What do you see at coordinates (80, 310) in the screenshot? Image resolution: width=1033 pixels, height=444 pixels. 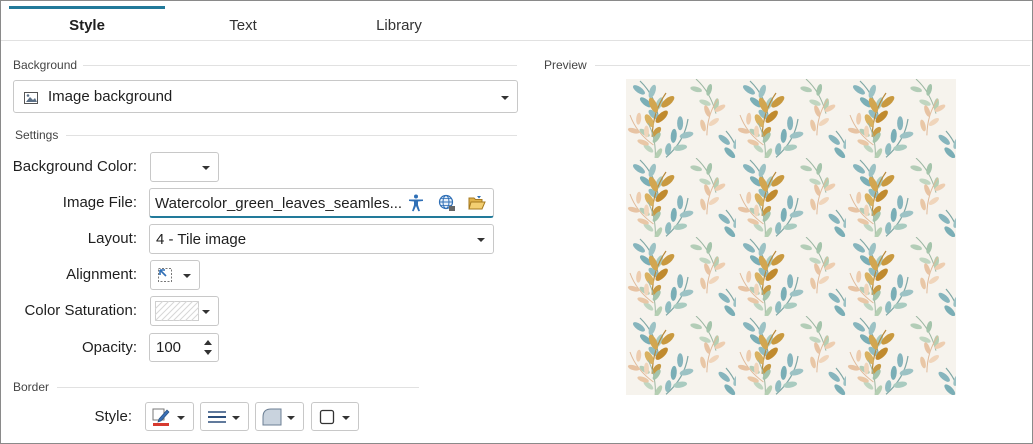 I see `color-saturation-label: Color Saturation:` at bounding box center [80, 310].